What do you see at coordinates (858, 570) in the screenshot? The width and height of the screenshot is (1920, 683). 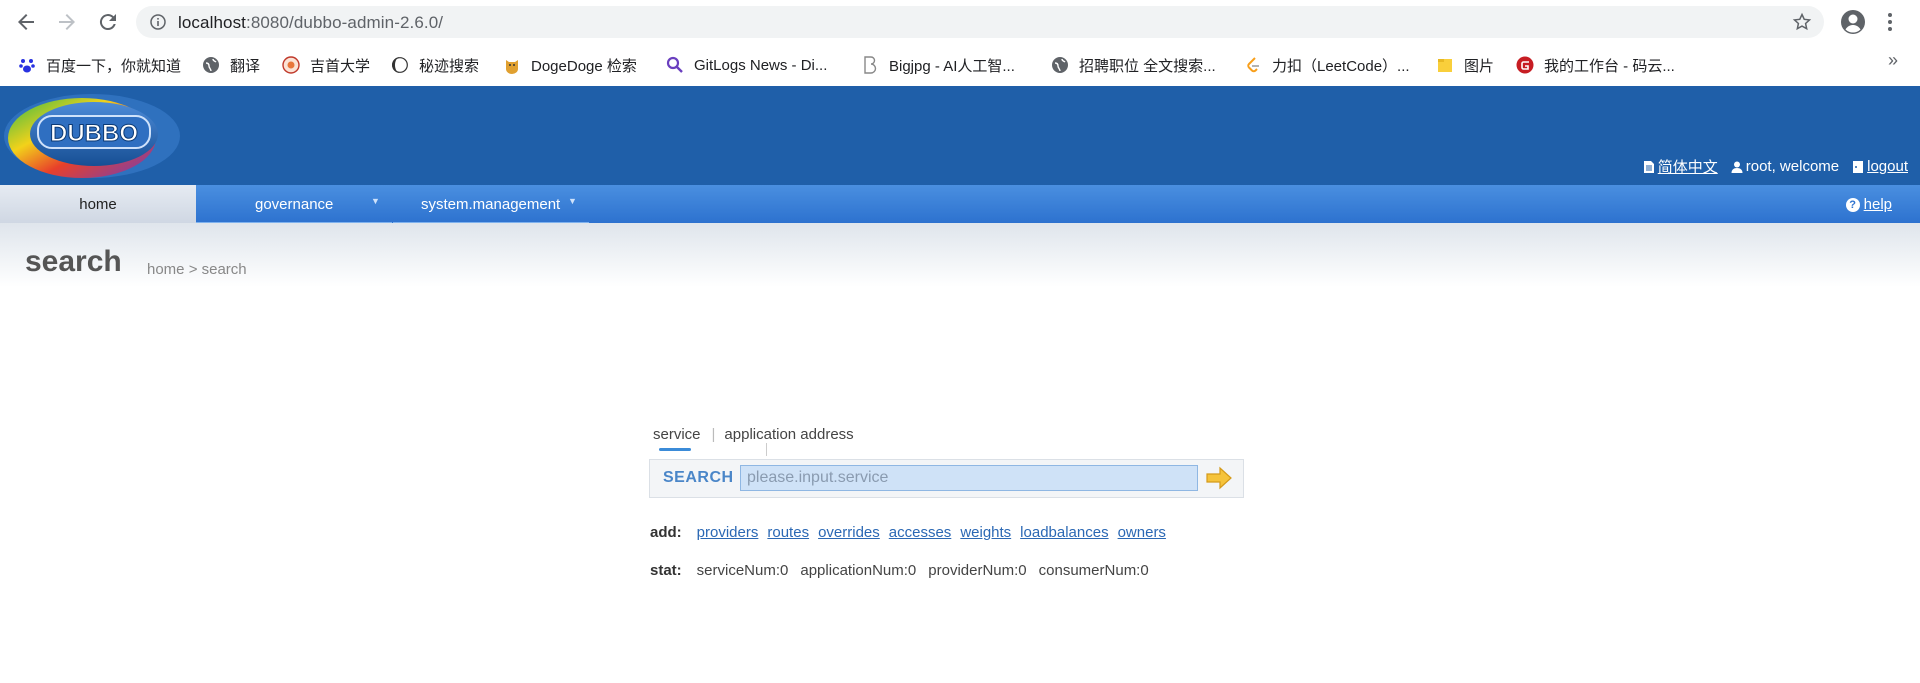 I see `stat-application-num: applicationNum:0` at bounding box center [858, 570].